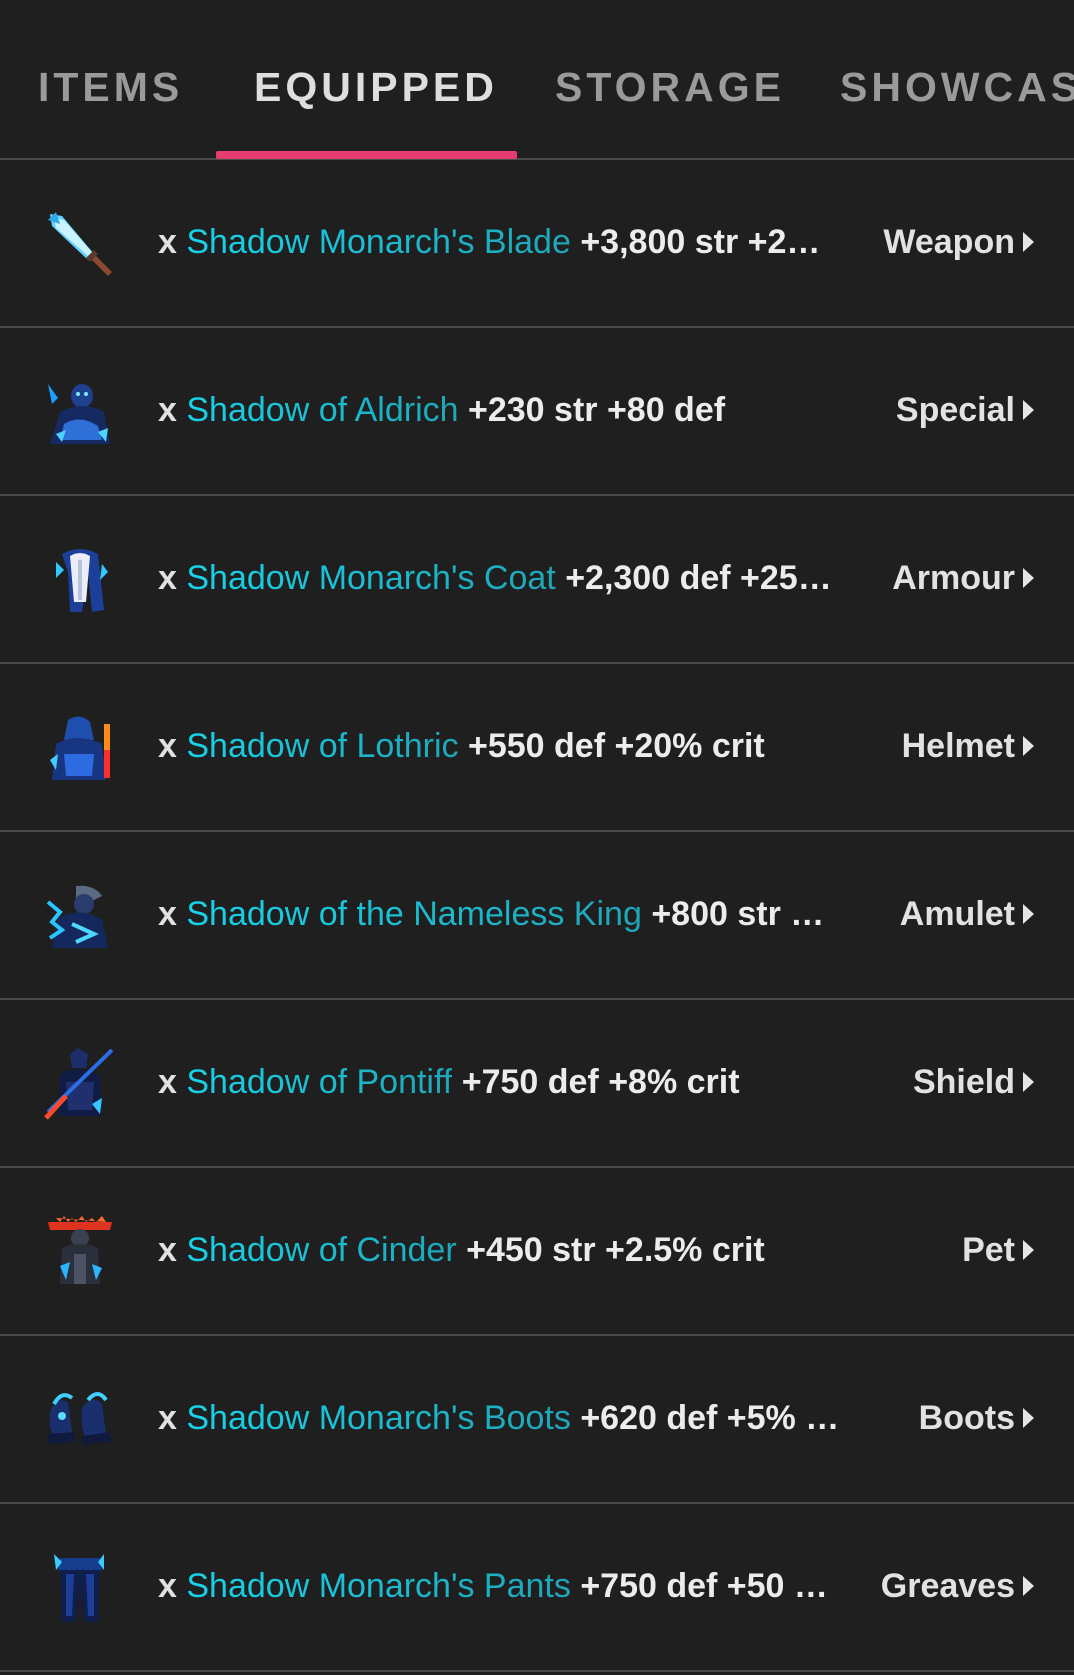  I want to click on slot-label: Armour, so click(953, 577).